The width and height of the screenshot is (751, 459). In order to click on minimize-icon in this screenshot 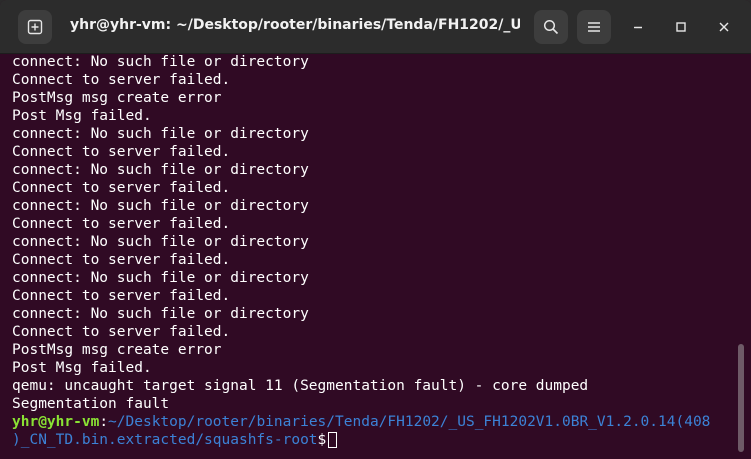, I will do `click(638, 27)`.